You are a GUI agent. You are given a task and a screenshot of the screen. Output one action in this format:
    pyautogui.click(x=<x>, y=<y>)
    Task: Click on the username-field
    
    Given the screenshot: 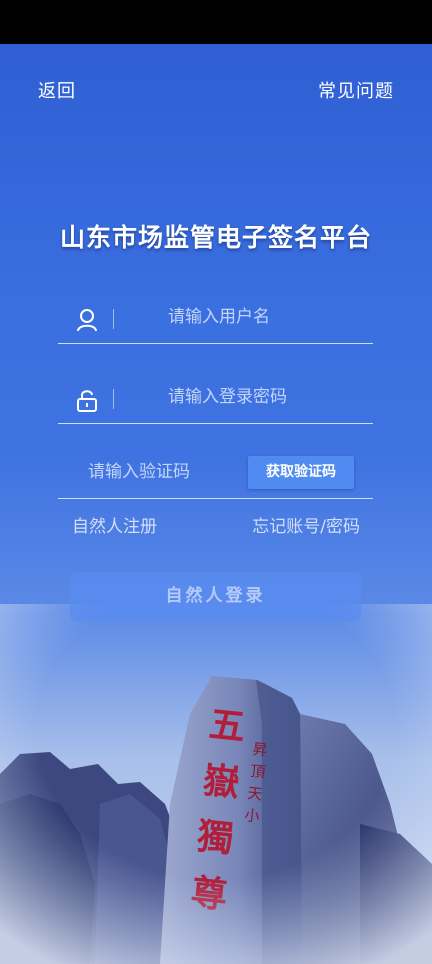 What is the action you would take?
    pyautogui.click(x=215, y=319)
    